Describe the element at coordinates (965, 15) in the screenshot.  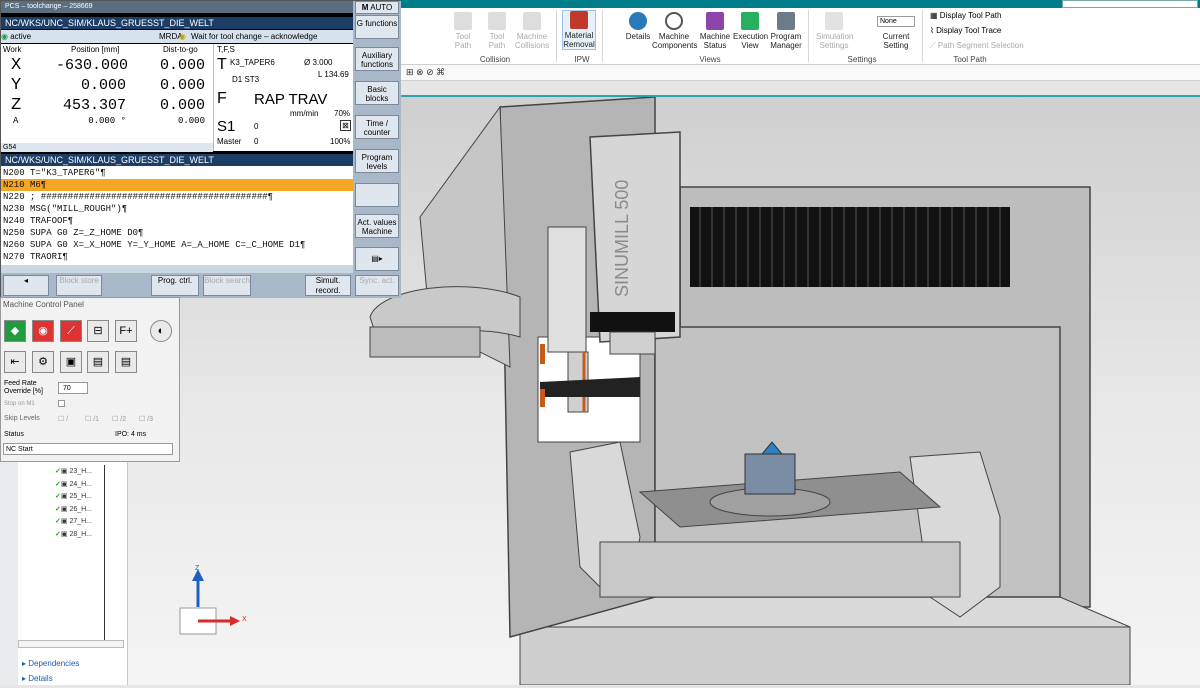
I see `display-tool-path-button: ▦ Display Tool Path` at that location.